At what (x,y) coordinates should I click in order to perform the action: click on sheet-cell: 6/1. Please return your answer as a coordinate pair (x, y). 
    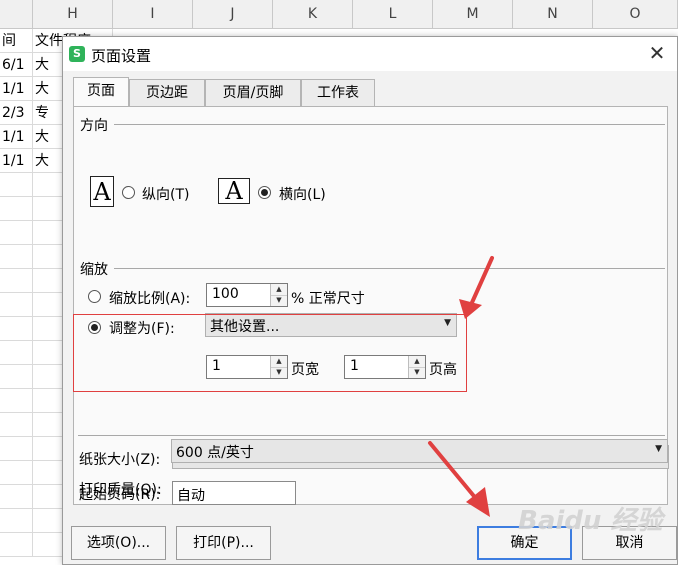
    Looking at the image, I should click on (16, 65).